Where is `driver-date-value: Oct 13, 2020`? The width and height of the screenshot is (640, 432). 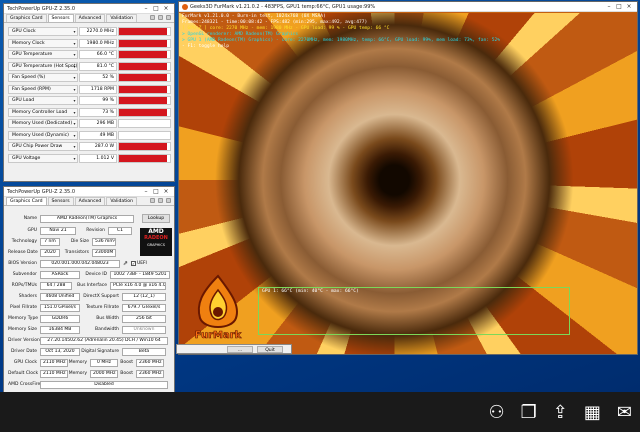
driver-date-value: Oct 13, 2020 is located at coordinates (60, 351).